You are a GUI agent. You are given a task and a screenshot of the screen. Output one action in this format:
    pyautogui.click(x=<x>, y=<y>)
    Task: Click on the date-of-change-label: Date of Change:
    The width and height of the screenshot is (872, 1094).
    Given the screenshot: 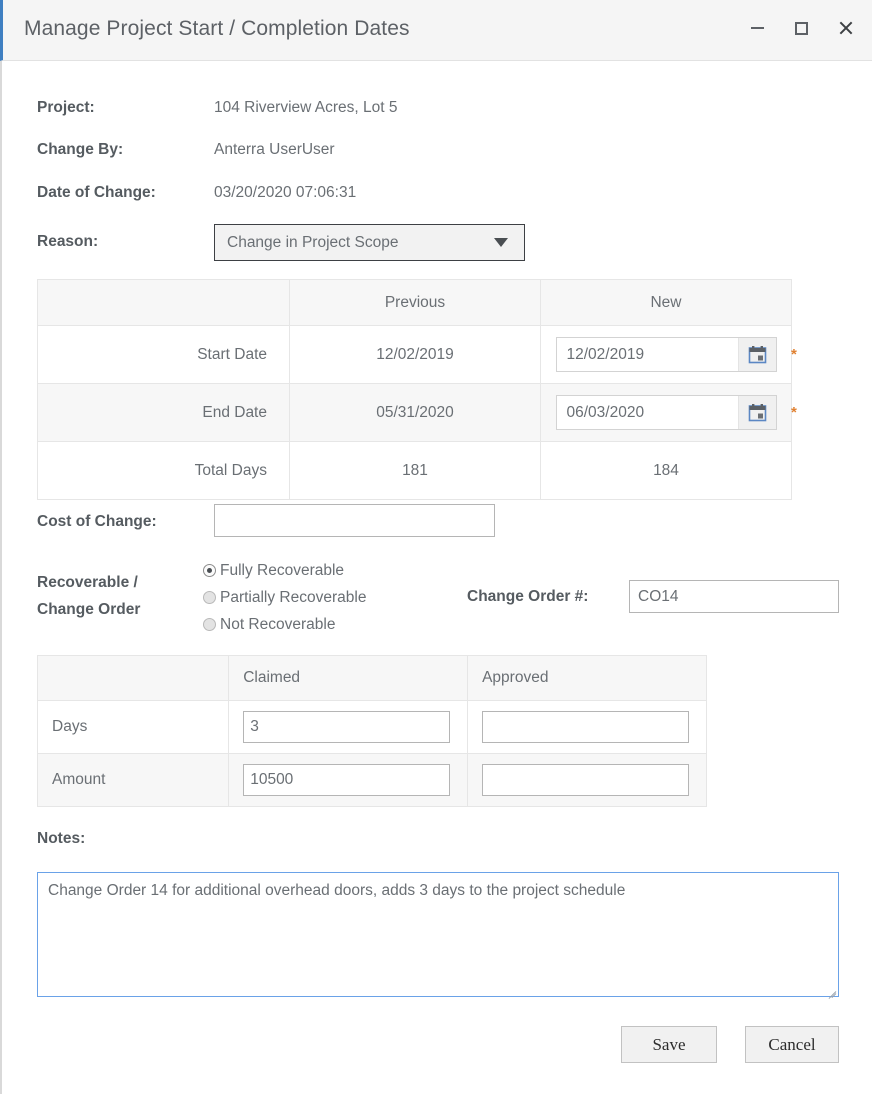 What is the action you would take?
    pyautogui.click(x=96, y=192)
    